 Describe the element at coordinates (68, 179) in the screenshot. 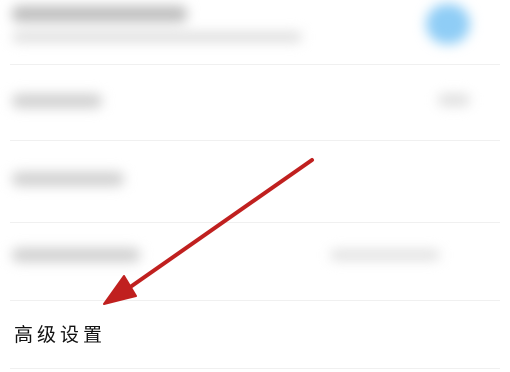

I see `row-3-label` at that location.